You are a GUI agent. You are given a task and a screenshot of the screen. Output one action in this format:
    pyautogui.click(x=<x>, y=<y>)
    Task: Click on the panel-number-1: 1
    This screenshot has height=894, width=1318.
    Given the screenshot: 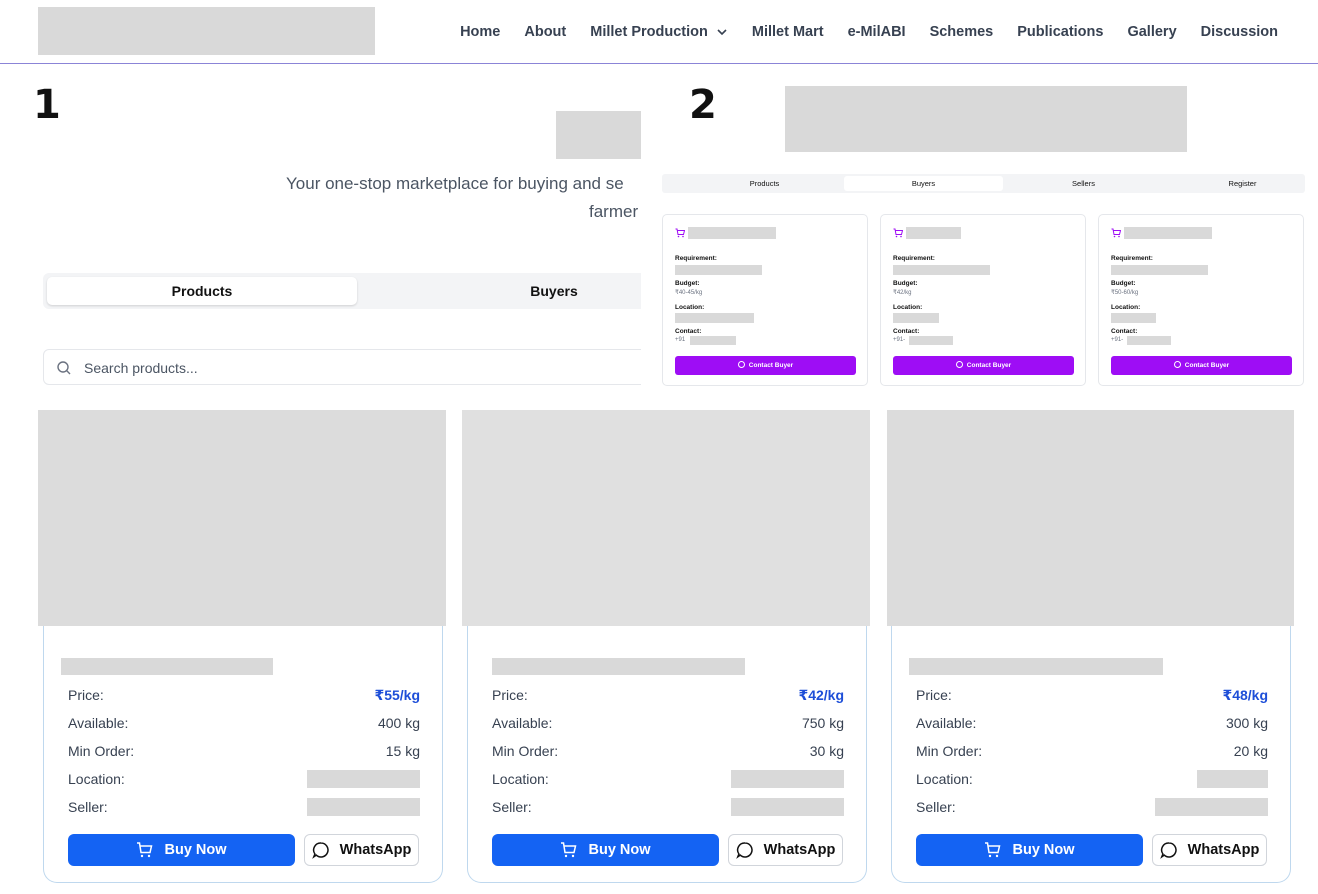 What is the action you would take?
    pyautogui.click(x=47, y=105)
    